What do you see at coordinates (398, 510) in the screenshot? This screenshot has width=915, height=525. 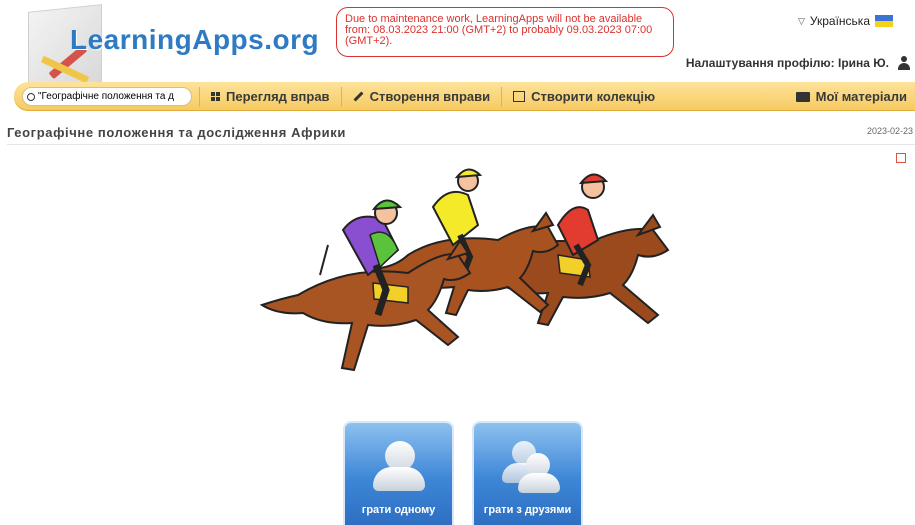 I see `play-single-label: грати одному` at bounding box center [398, 510].